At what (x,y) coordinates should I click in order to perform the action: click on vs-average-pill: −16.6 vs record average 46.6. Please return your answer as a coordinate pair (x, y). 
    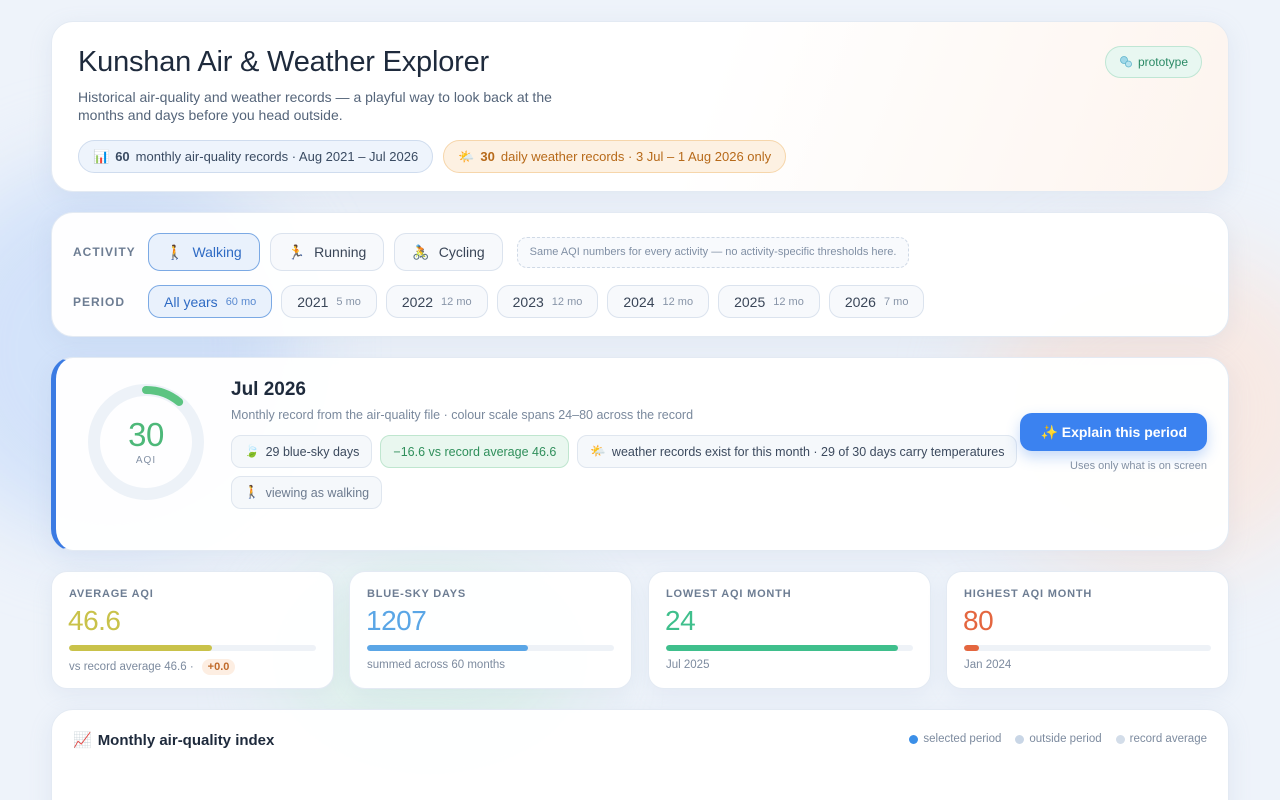
    Looking at the image, I should click on (475, 451).